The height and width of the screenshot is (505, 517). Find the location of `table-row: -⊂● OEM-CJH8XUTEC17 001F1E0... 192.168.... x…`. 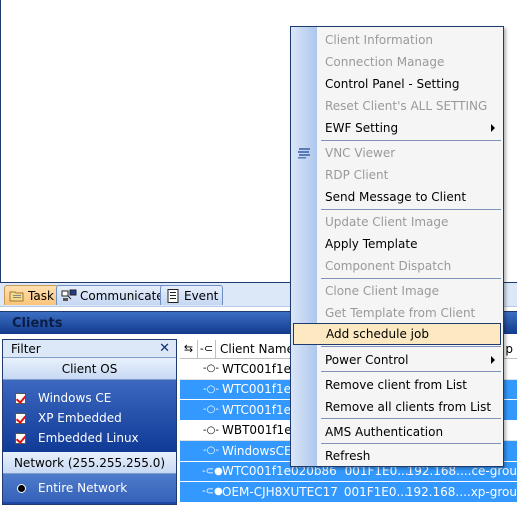

table-row: -⊂● OEM-CJH8XUTEC17 001F1E0... 192.168.... x… is located at coordinates (348, 492).